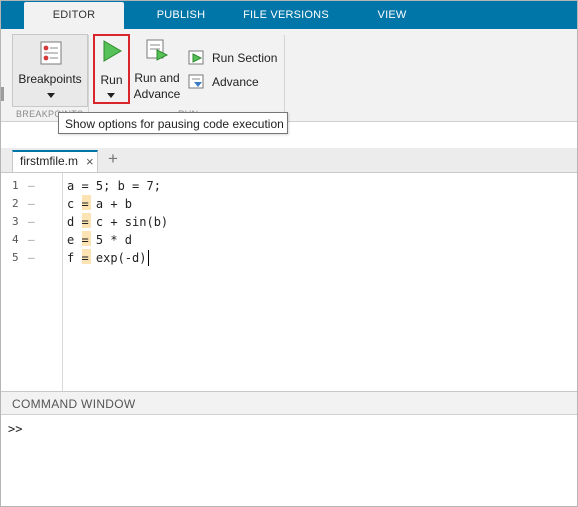 The width and height of the screenshot is (578, 507). Describe the element at coordinates (289, 160) in the screenshot. I see `editor-tabs: firstmfile.m × +` at that location.